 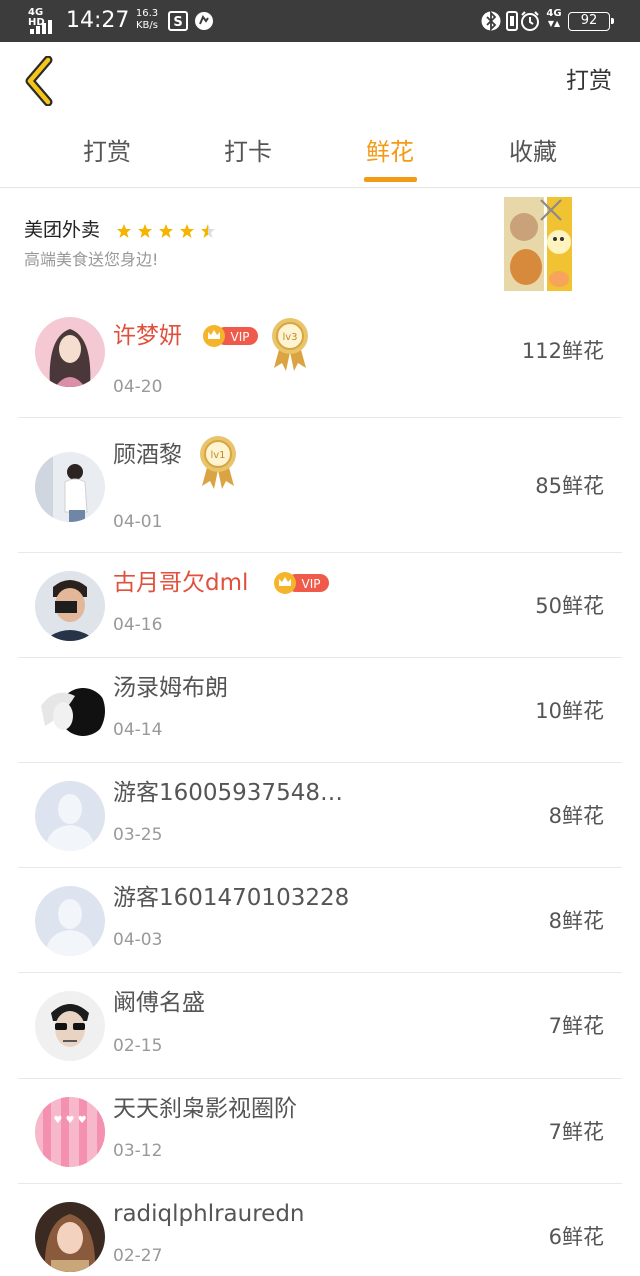 I want to click on user-name: 阚傅名盛, so click(x=159, y=1003).